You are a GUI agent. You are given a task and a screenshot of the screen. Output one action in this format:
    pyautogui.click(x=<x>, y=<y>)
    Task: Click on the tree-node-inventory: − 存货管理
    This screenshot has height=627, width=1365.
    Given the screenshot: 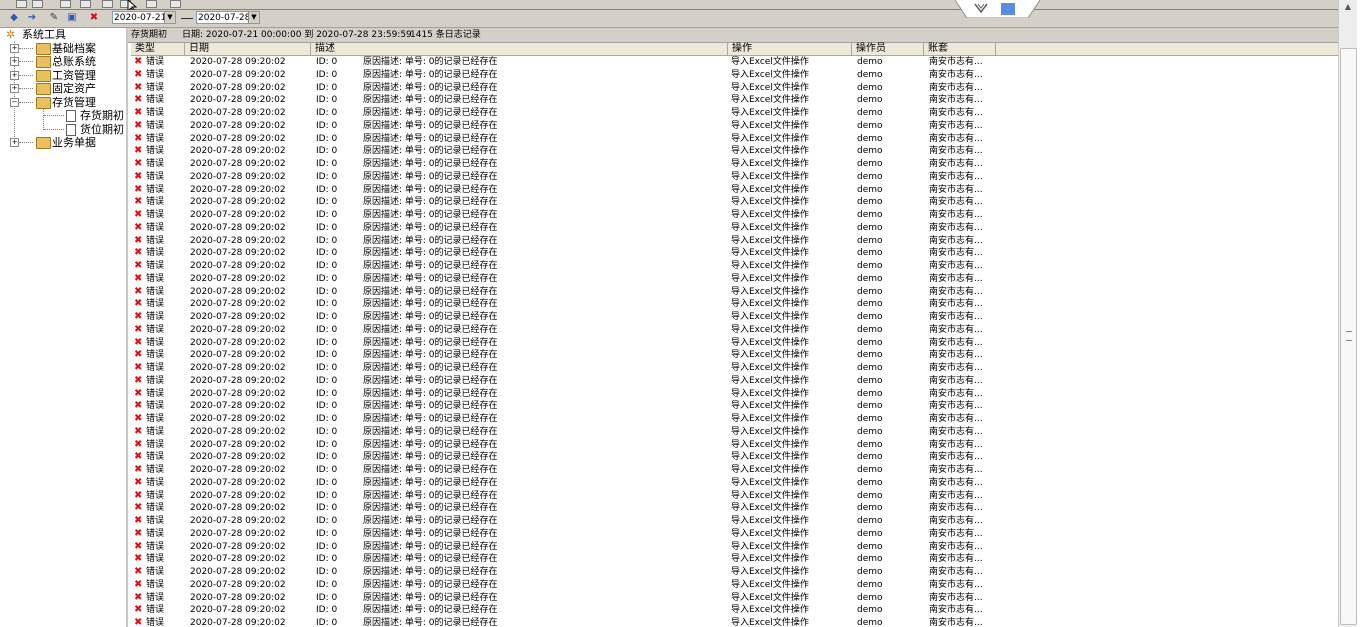 What is the action you would take?
    pyautogui.click(x=63, y=102)
    